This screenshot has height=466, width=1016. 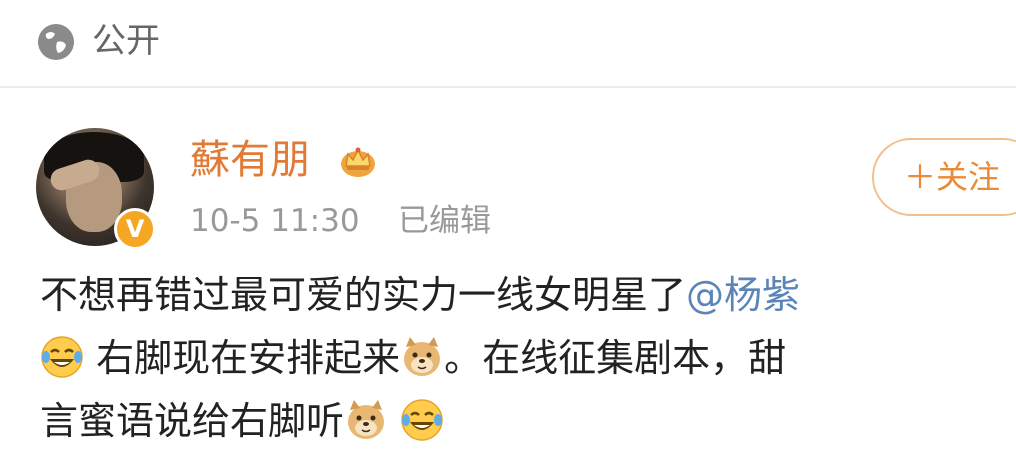 I want to click on header-divider, so click(x=508, y=87).